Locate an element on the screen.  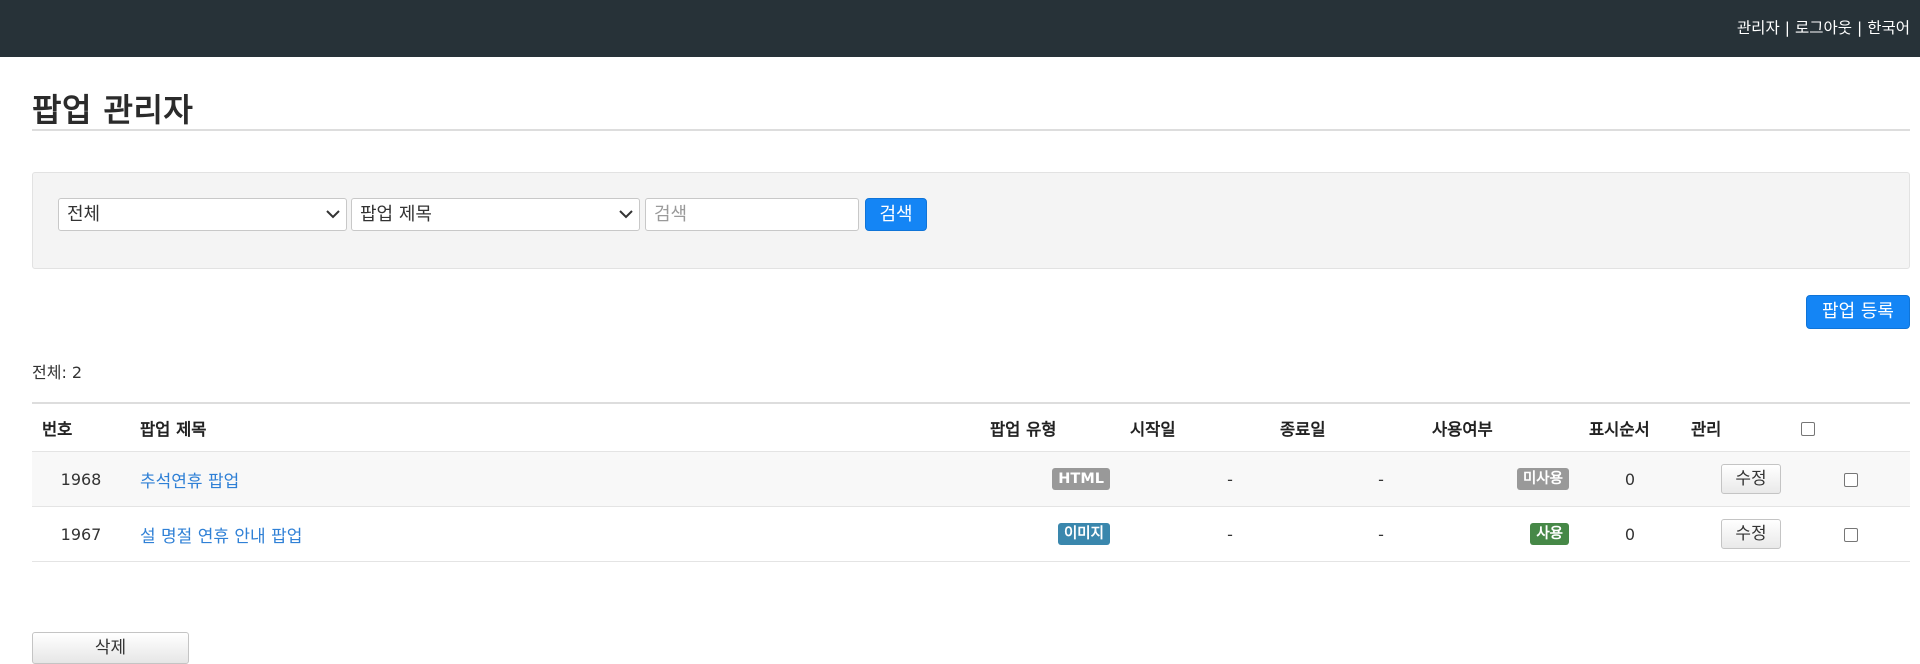
register-popup-button: 팝업 등록 is located at coordinates (1858, 312).